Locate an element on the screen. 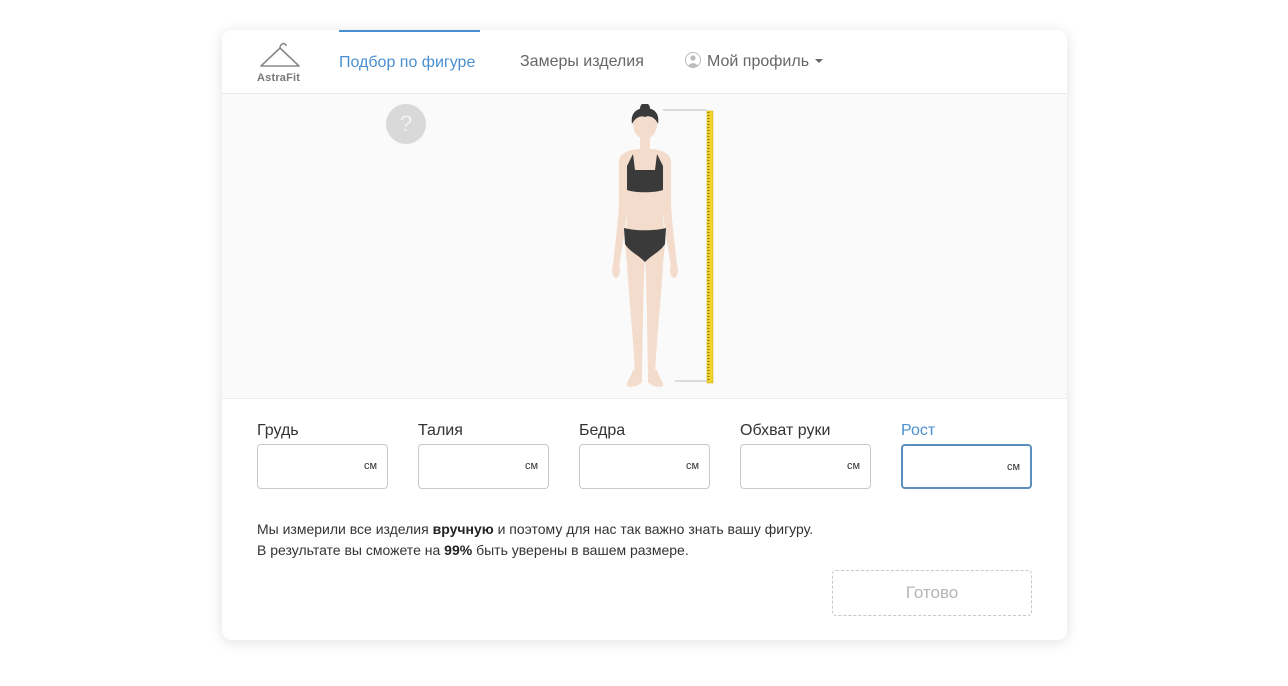 Image resolution: width=1288 pixels, height=686 pixels. chevron-down-icon is located at coordinates (819, 61).